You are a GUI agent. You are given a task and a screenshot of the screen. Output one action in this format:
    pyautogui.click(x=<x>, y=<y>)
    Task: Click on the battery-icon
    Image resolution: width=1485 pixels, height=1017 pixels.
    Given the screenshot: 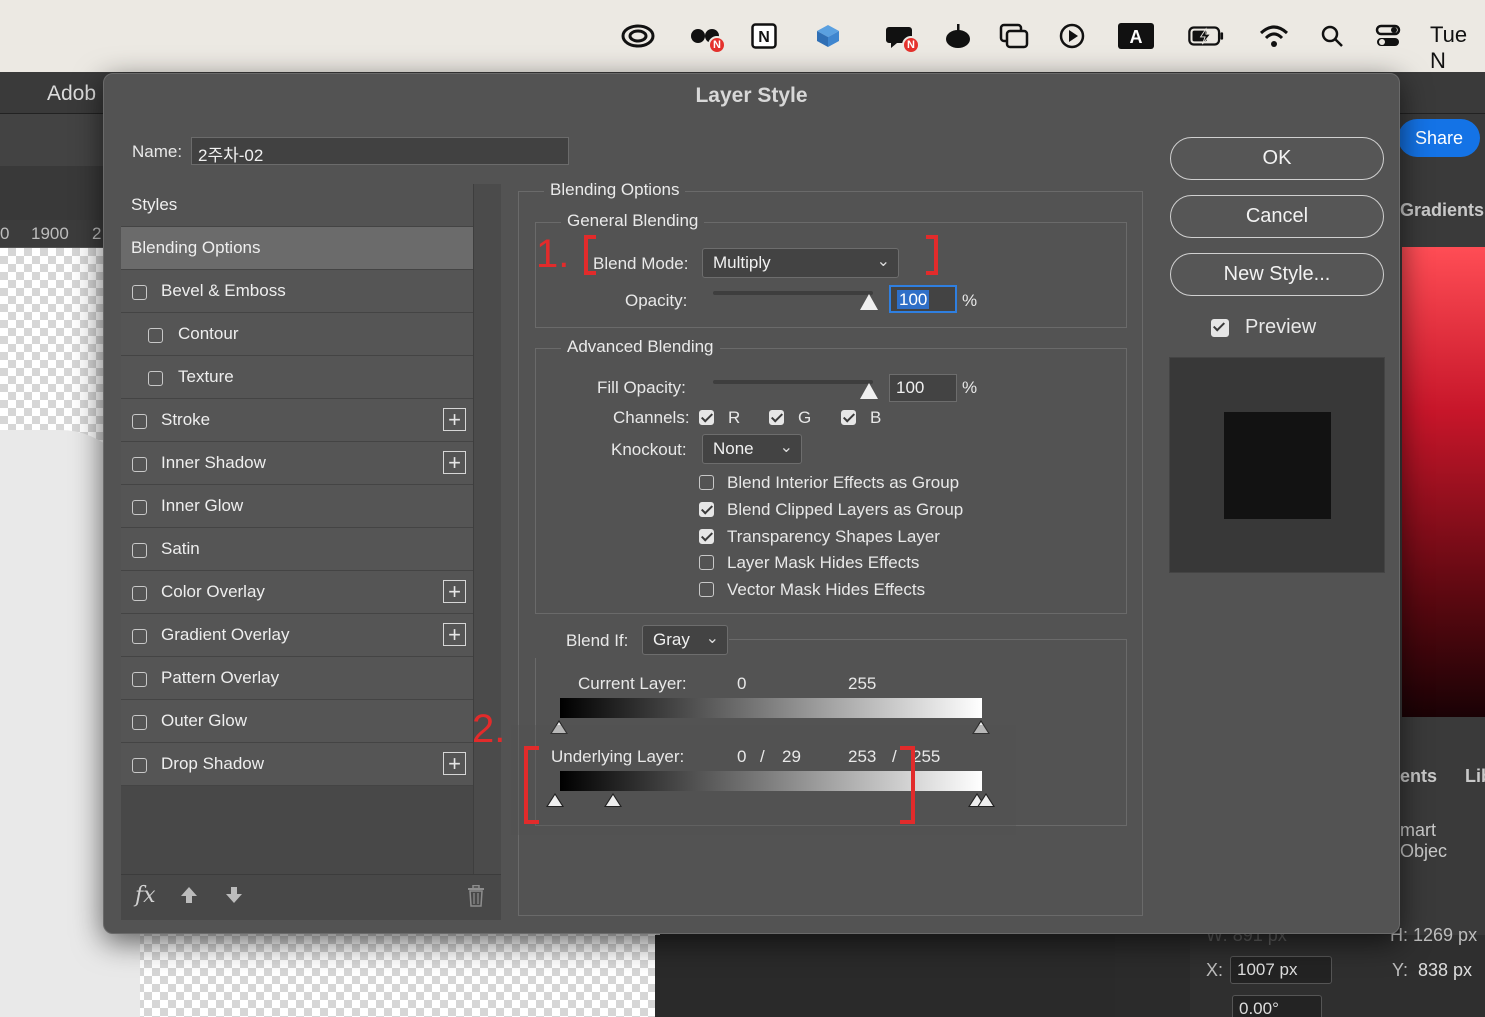 What is the action you would take?
    pyautogui.click(x=1206, y=36)
    